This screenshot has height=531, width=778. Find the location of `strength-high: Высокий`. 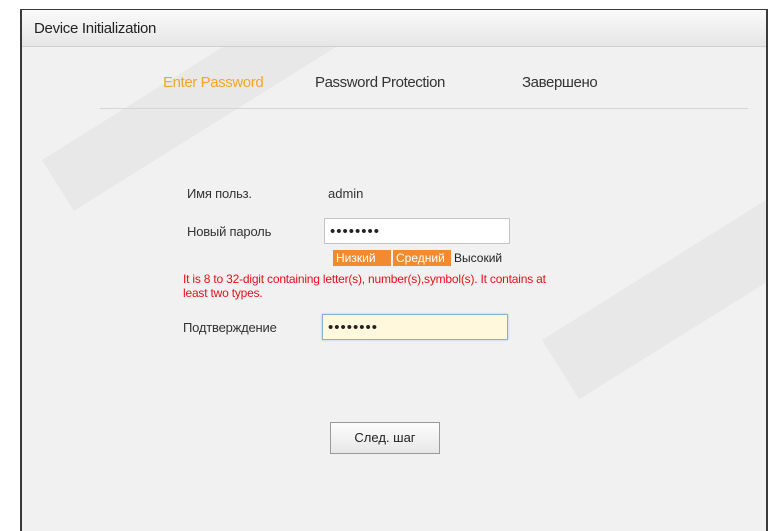

strength-high: Высокий is located at coordinates (478, 258).